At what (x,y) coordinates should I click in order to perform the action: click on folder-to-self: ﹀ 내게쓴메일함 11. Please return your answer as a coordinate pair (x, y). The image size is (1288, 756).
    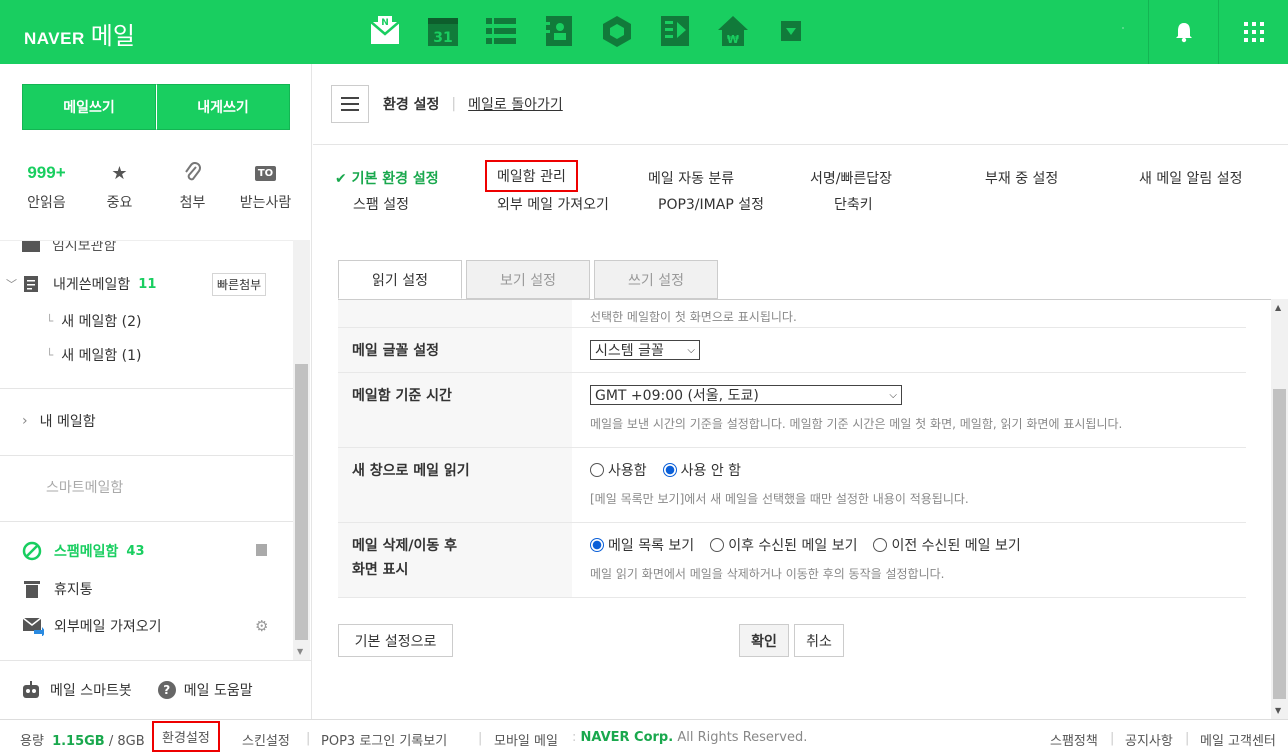
    Looking at the image, I should click on (81, 284).